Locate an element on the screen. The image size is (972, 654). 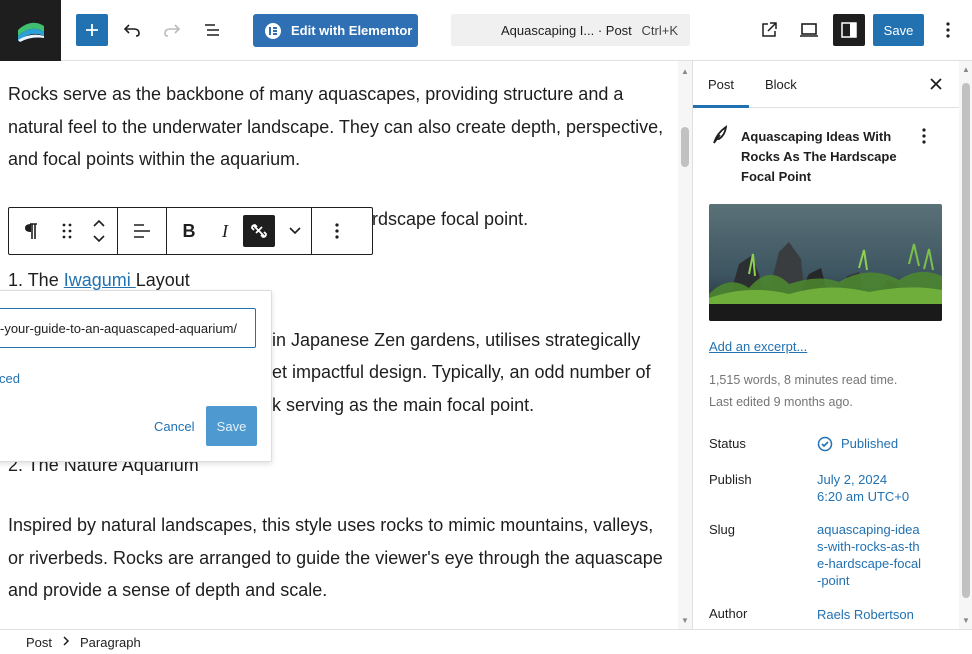
view-post-button is located at coordinates (769, 30).